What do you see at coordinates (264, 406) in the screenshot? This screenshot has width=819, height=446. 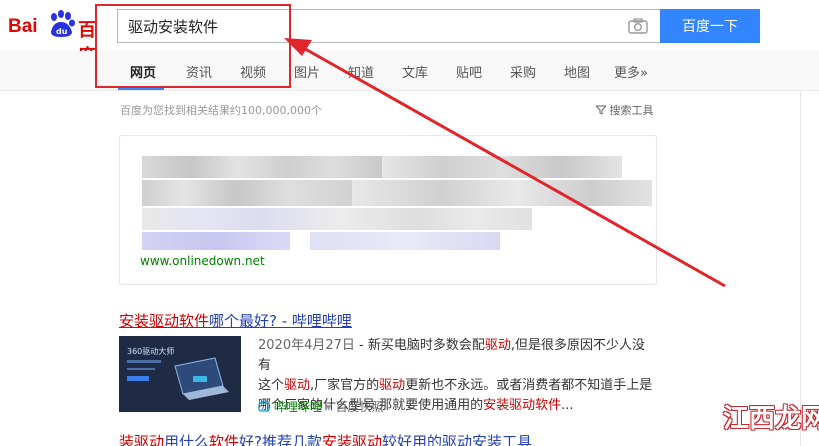 I see `bilibili-icon` at bounding box center [264, 406].